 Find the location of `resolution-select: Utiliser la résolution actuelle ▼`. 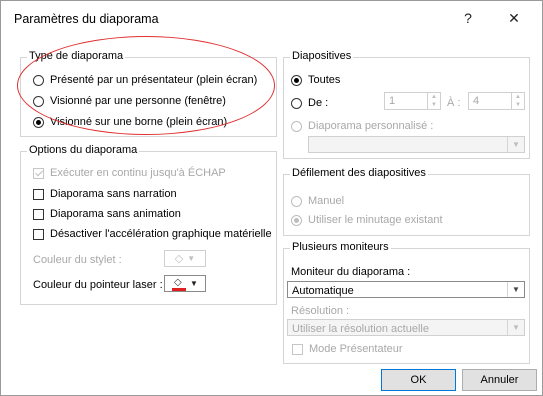

resolution-select: Utiliser la résolution actuelle ▼ is located at coordinates (406, 327).